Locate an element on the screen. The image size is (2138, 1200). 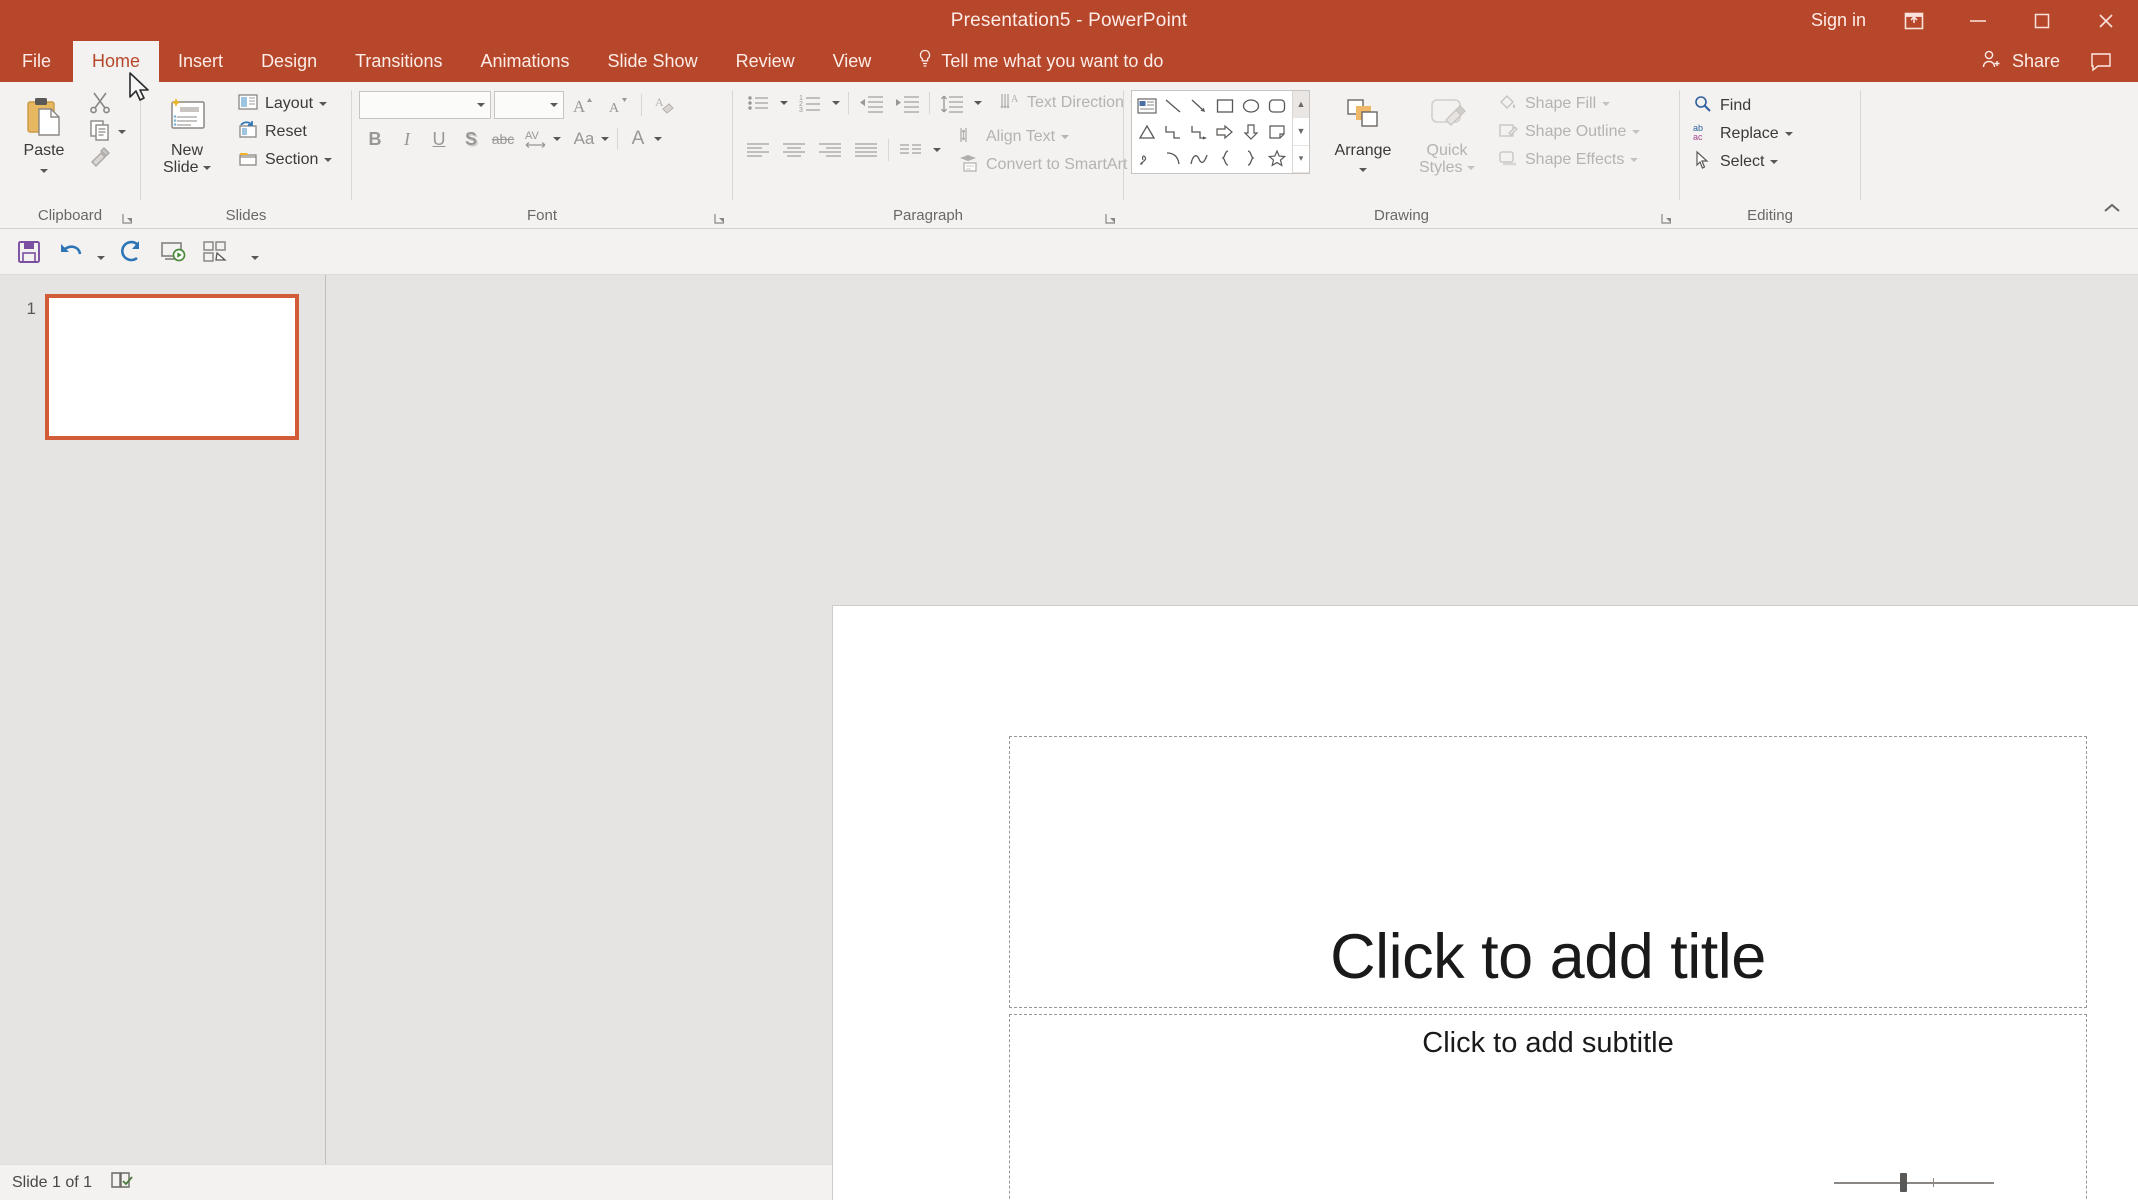
shapes-gallery-scrollbar: ▲ ▼ ▾ is located at coordinates (1300, 132).